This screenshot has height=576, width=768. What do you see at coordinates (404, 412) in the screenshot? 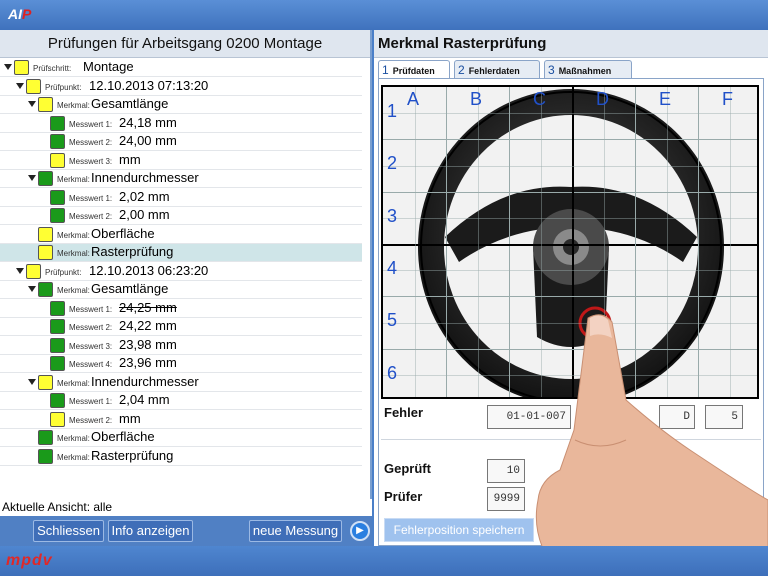
I see `fehler-label: Fehler` at bounding box center [404, 412].